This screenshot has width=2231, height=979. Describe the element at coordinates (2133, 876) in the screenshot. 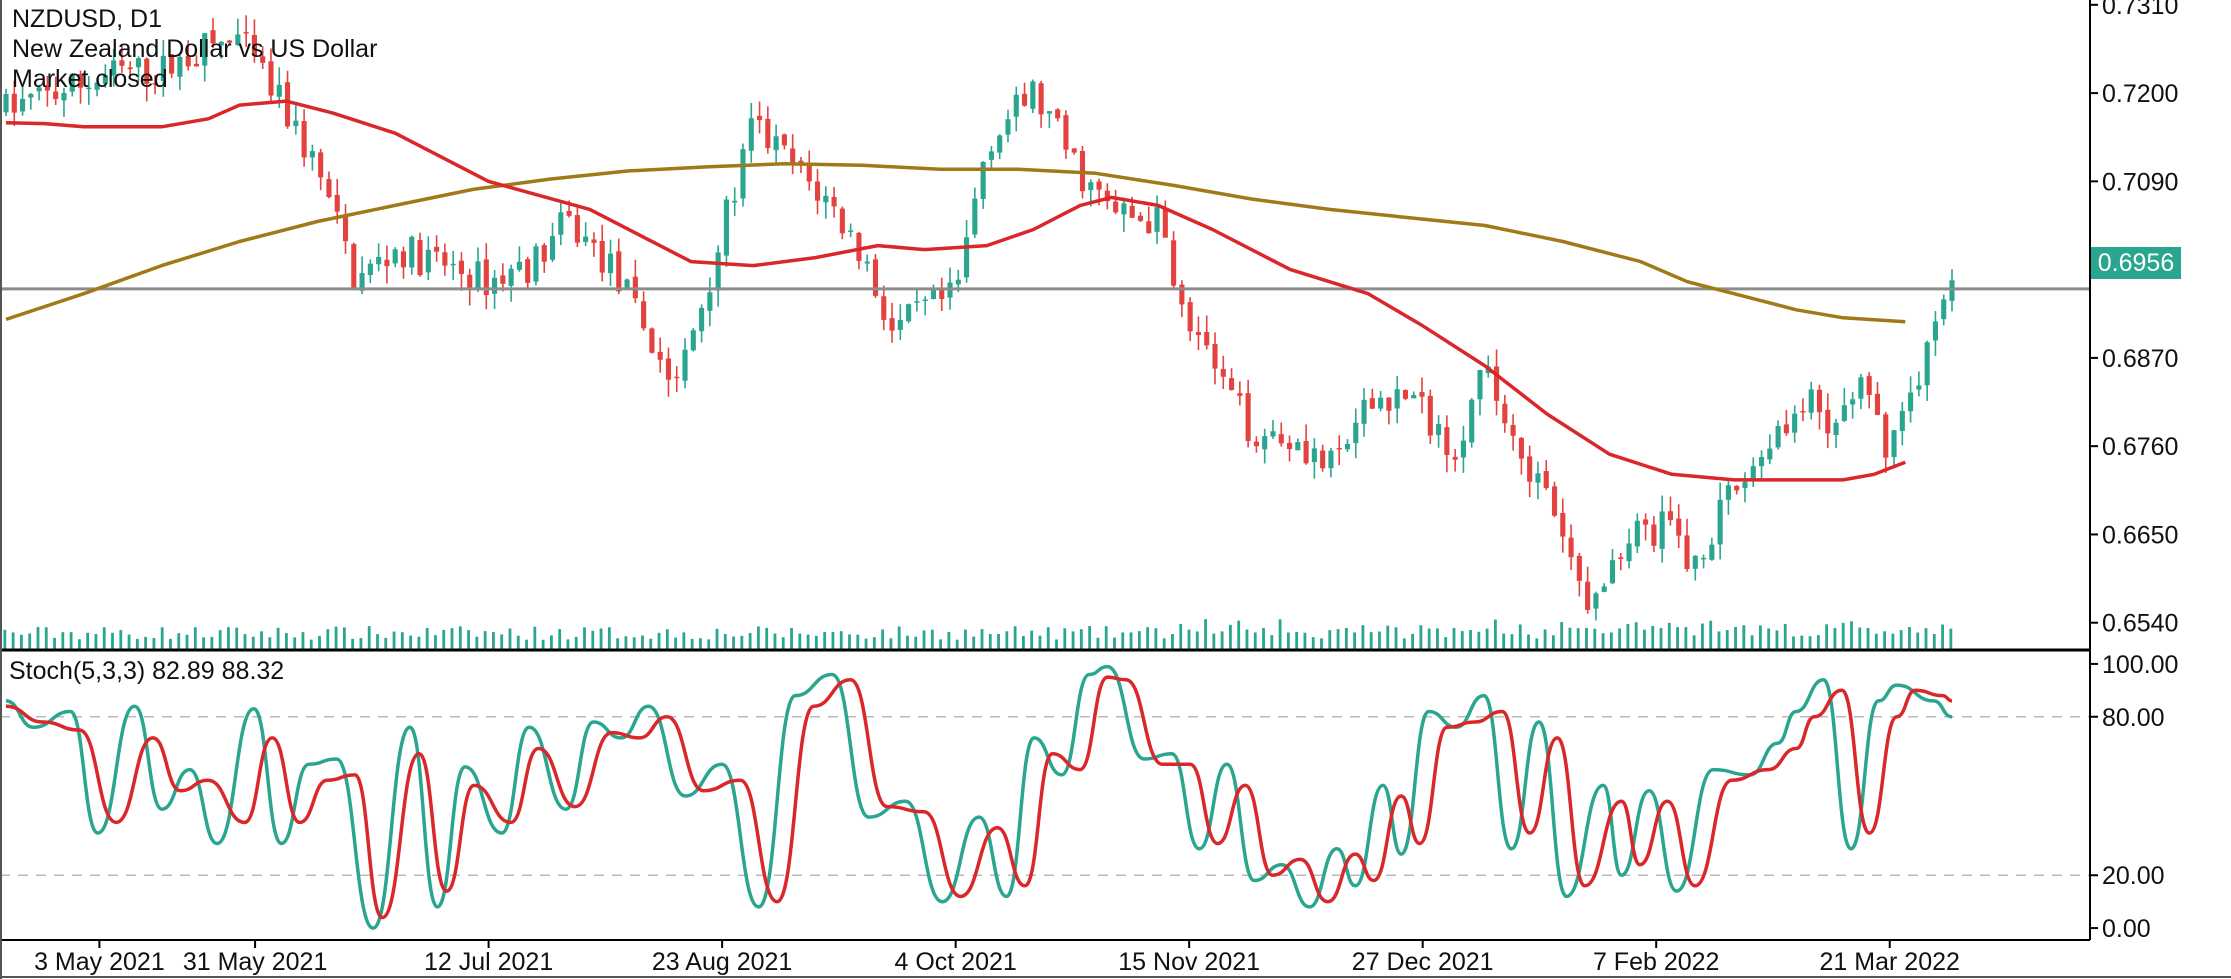

I see `stoch-tick-label: 20.00` at that location.